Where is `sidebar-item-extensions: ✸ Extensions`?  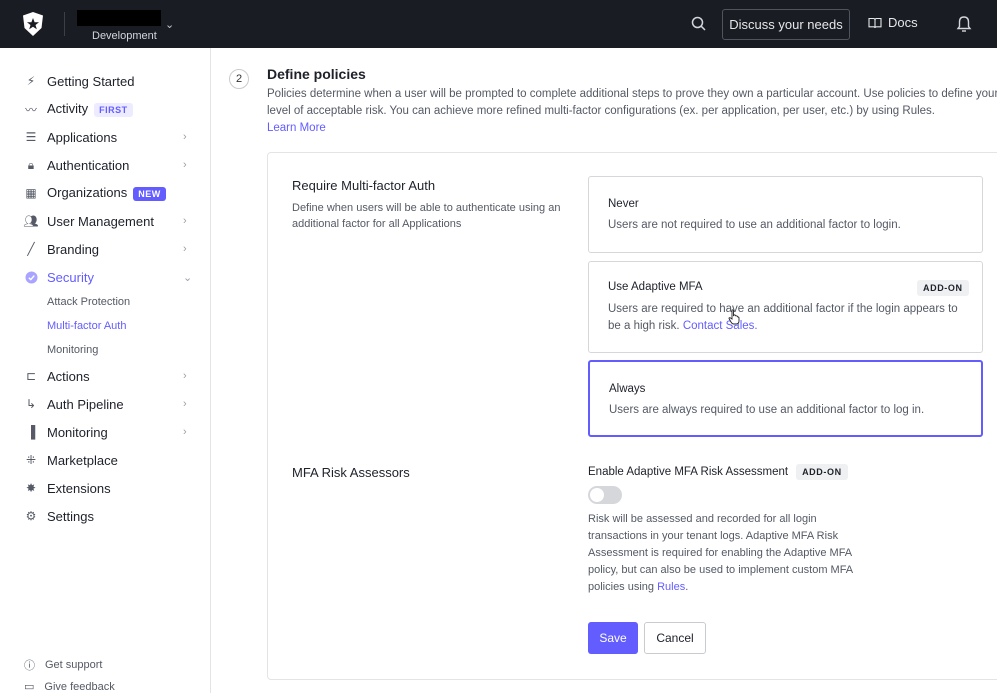
sidebar-item-extensions: ✸ Extensions is located at coordinates (105, 488).